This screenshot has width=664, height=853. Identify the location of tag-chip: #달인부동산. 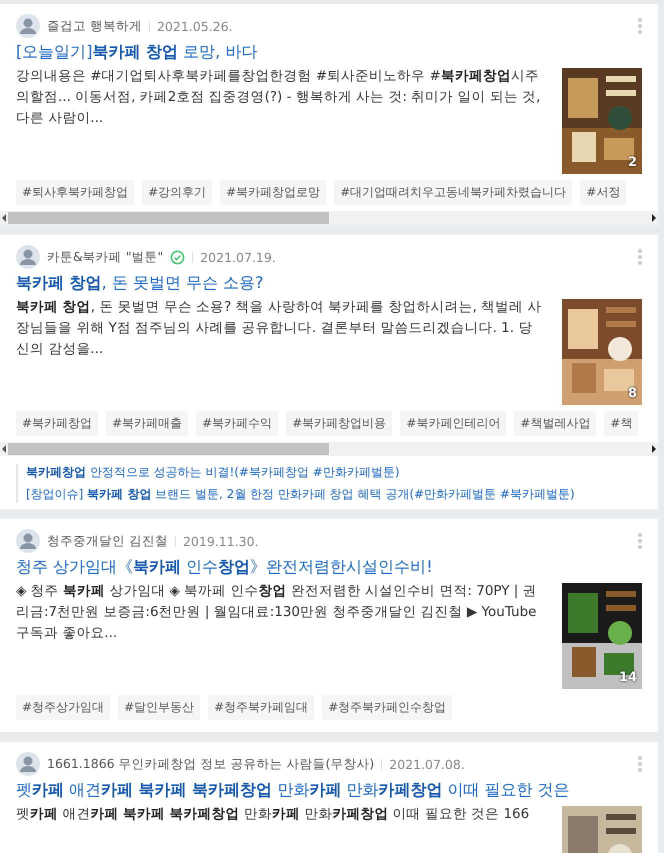
(159, 707).